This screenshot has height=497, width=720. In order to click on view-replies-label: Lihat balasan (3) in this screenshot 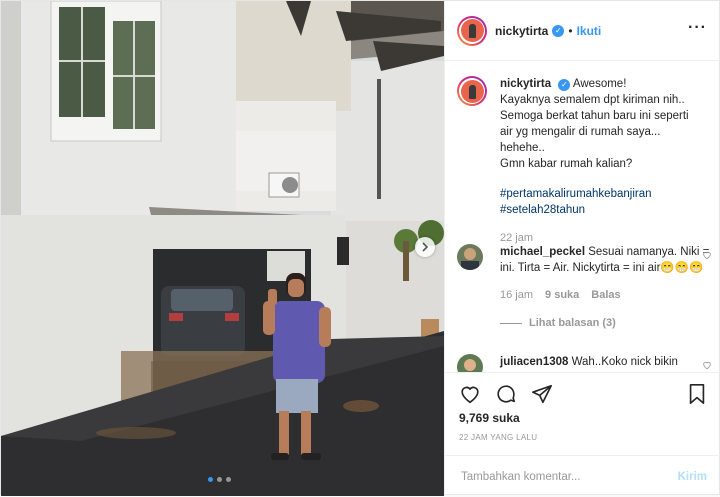, I will do `click(572, 323)`.